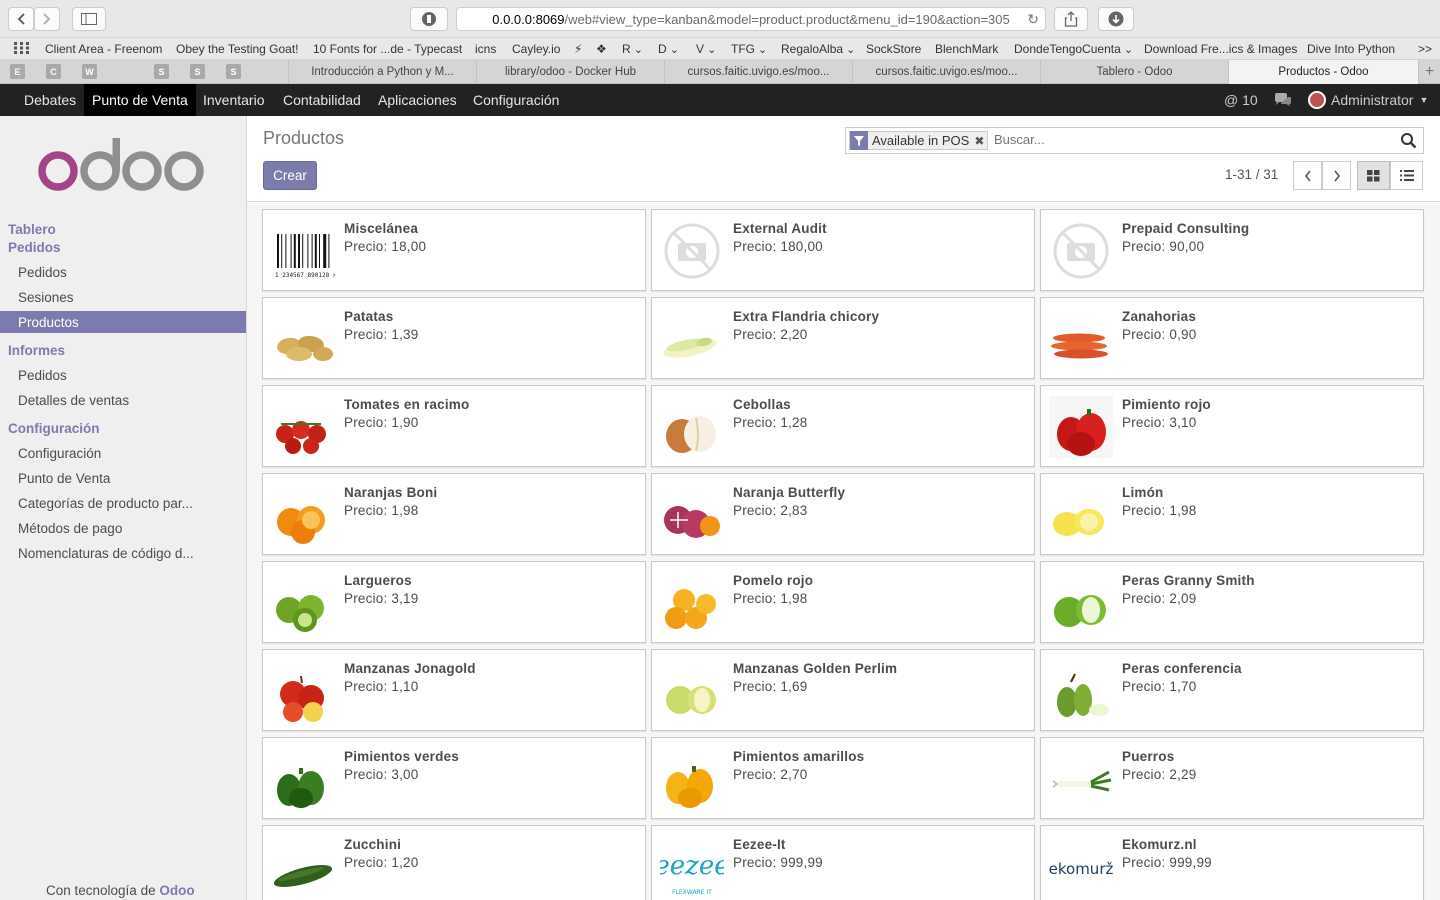 This screenshot has height=900, width=1440. Describe the element at coordinates (237, 49) in the screenshot. I see `bookmark-item: Obey the Testing Goat!` at that location.